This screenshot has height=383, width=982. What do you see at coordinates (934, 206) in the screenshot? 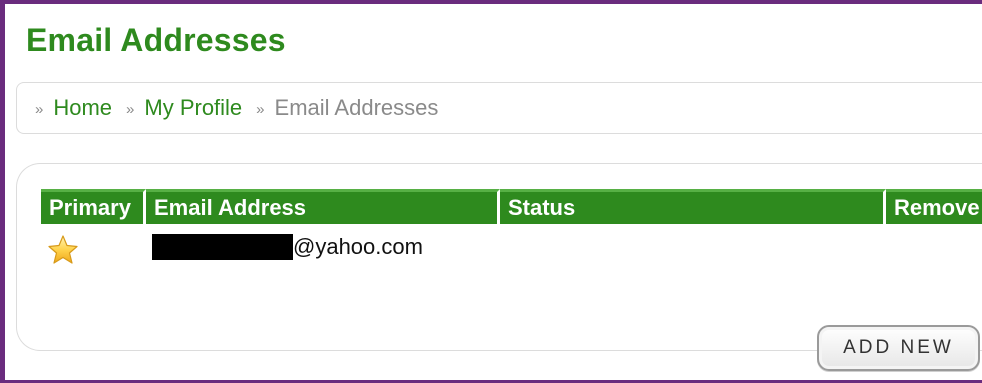
I see `column-header-remove: Remove` at bounding box center [934, 206].